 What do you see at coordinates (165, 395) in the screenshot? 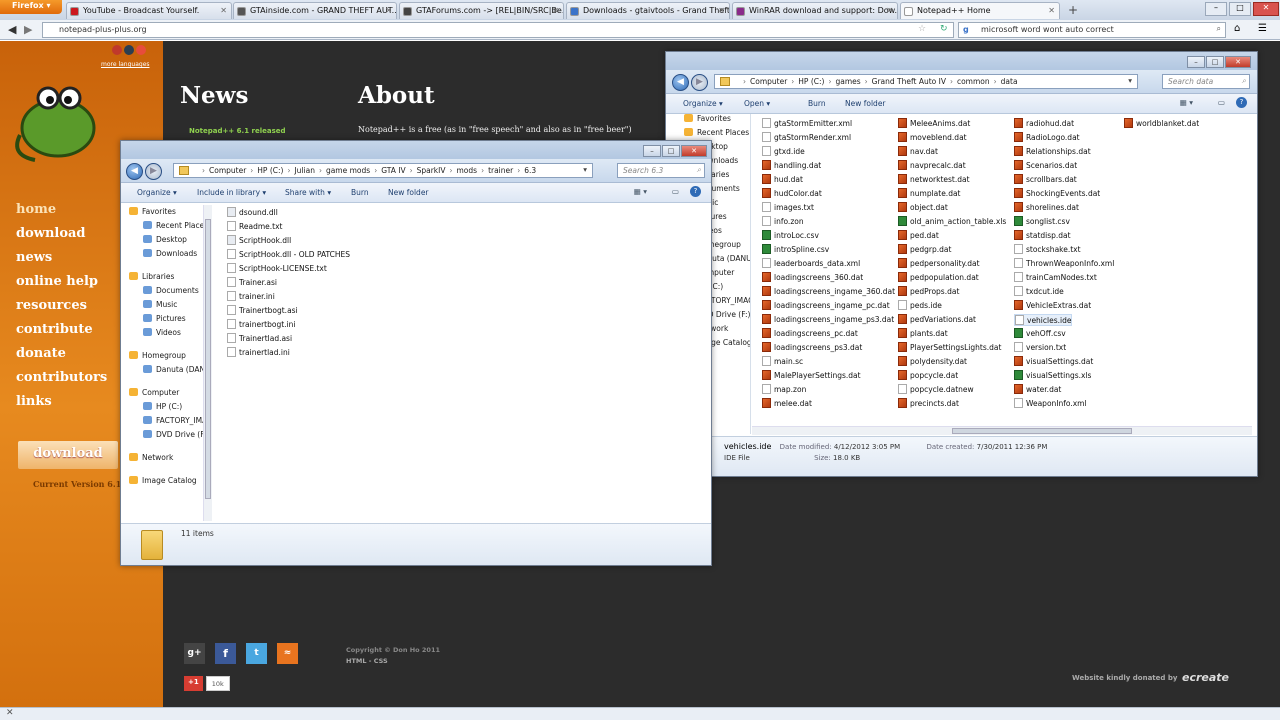
I see `nav-item: Computer` at bounding box center [165, 395].